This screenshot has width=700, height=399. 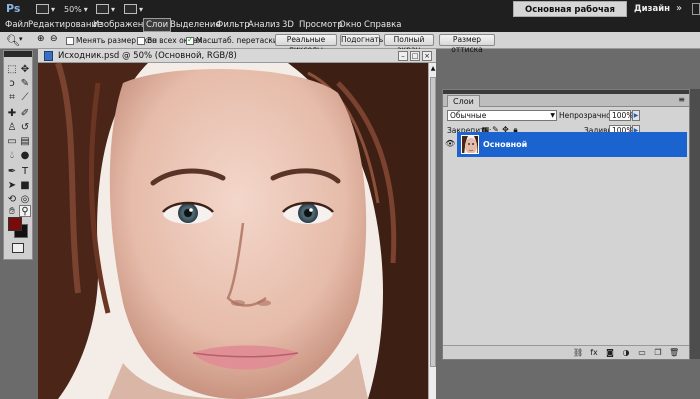 What do you see at coordinates (610, 353) in the screenshot?
I see `add-mask-icon: ◙` at bounding box center [610, 353].